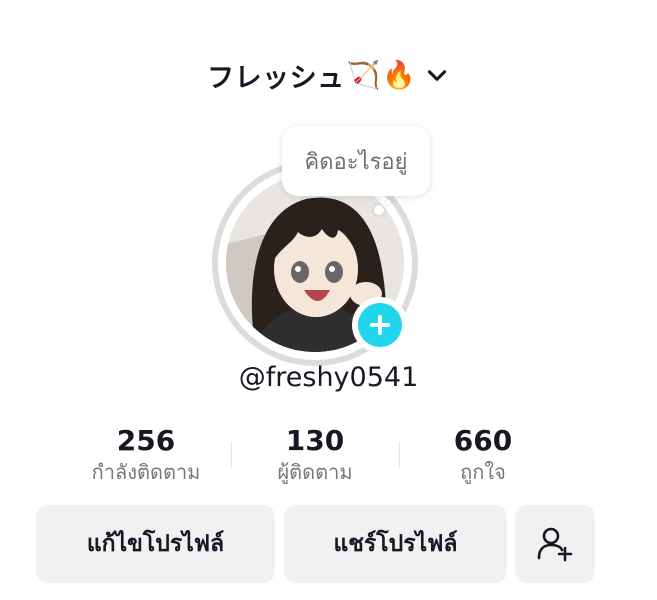 This screenshot has height=600, width=657. I want to click on followers-count: 130, so click(315, 440).